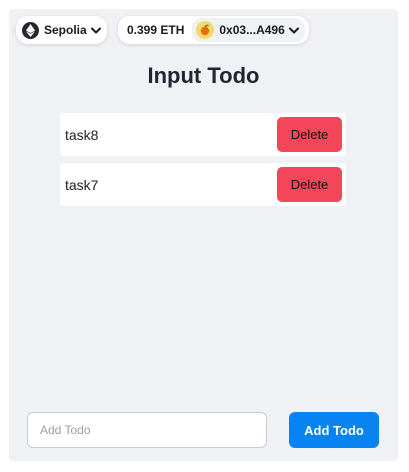 The image size is (409, 472). I want to click on address-label: 0x03...A496, so click(252, 30).